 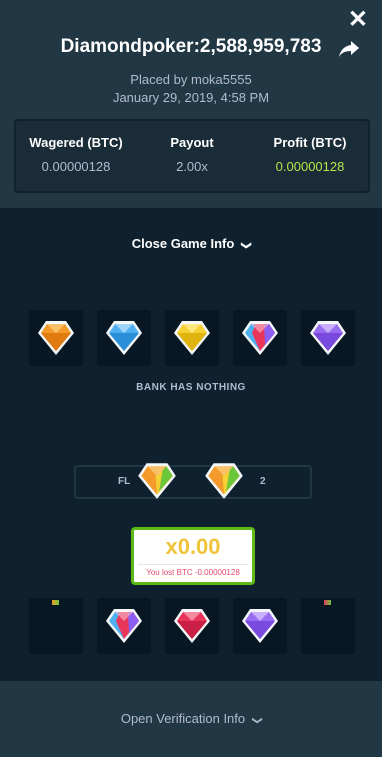 I want to click on hand-slot-bar: FL 2, so click(x=193, y=482).